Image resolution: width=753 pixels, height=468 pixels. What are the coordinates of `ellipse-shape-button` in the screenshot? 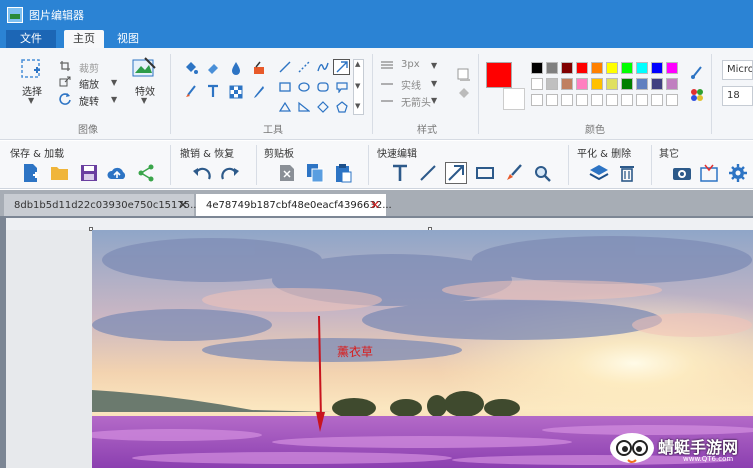 It's located at (303, 87).